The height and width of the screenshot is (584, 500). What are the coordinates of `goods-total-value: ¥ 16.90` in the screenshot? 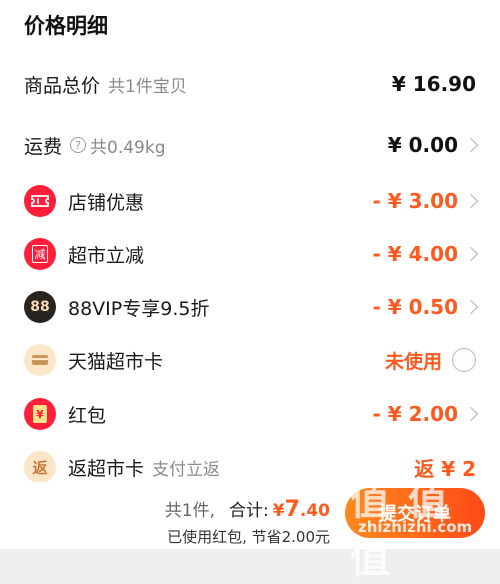 It's located at (433, 84).